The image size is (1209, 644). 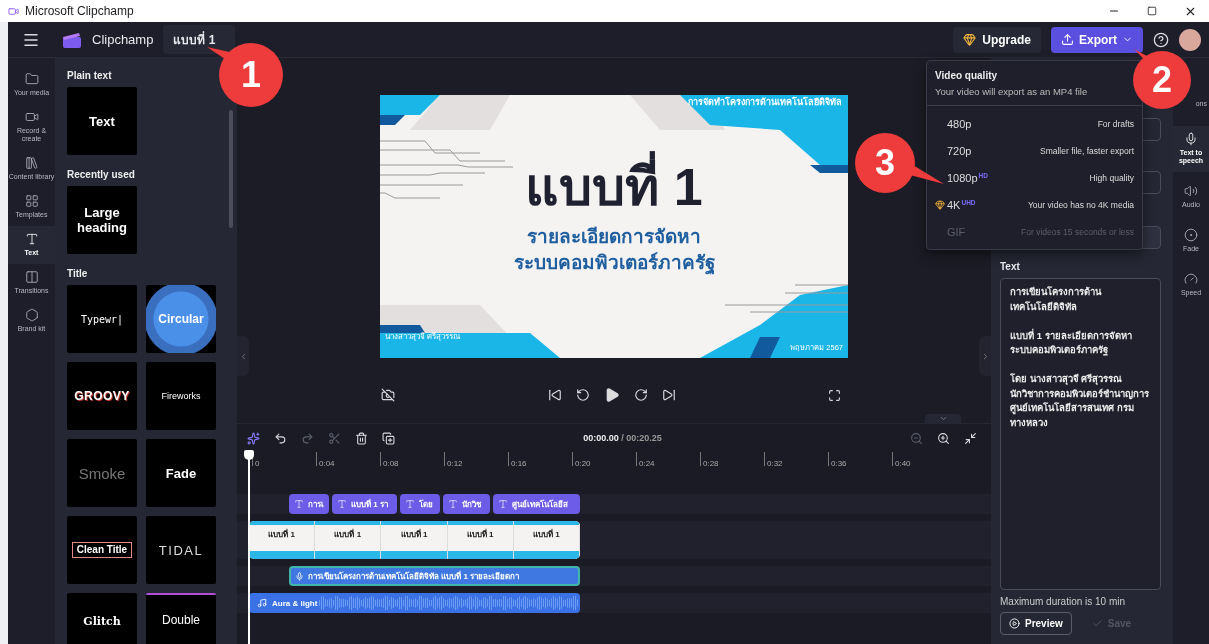 I want to click on text-clip: การเ, so click(x=309, y=504).